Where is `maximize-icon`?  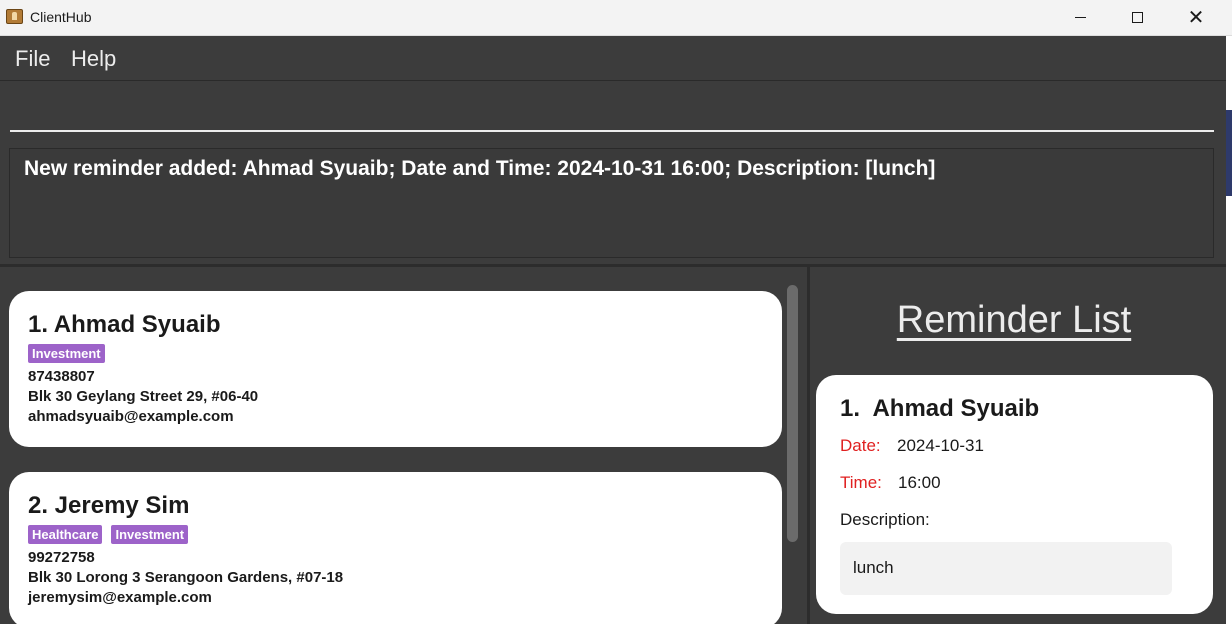
maximize-icon is located at coordinates (1137, 17).